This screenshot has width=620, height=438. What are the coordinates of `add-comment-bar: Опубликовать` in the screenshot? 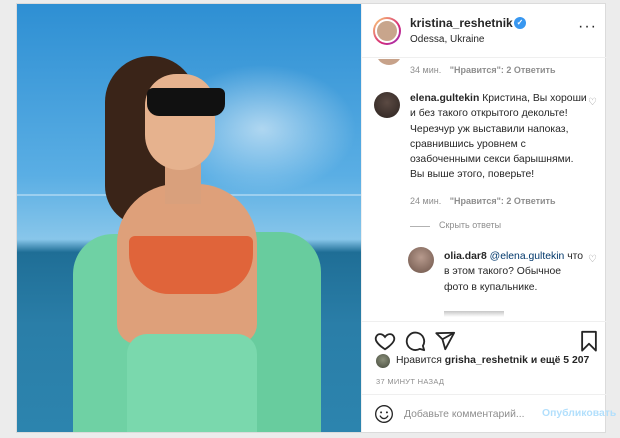 It's located at (489, 413).